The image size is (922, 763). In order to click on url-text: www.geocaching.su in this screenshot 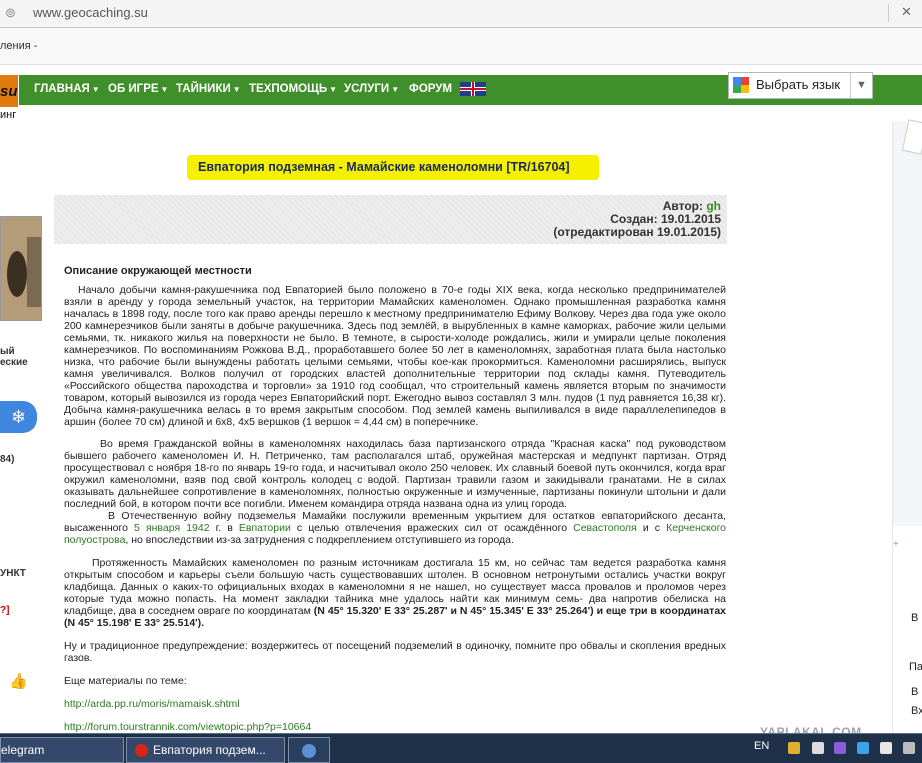, I will do `click(90, 12)`.